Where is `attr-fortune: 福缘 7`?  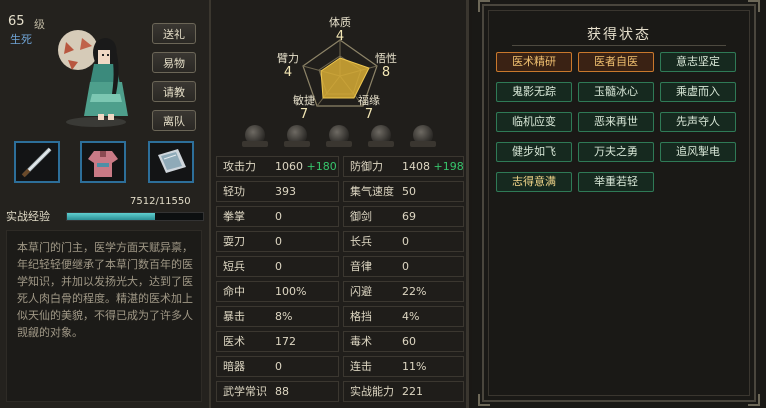 attr-fortune: 福缘 7 is located at coordinates (369, 107).